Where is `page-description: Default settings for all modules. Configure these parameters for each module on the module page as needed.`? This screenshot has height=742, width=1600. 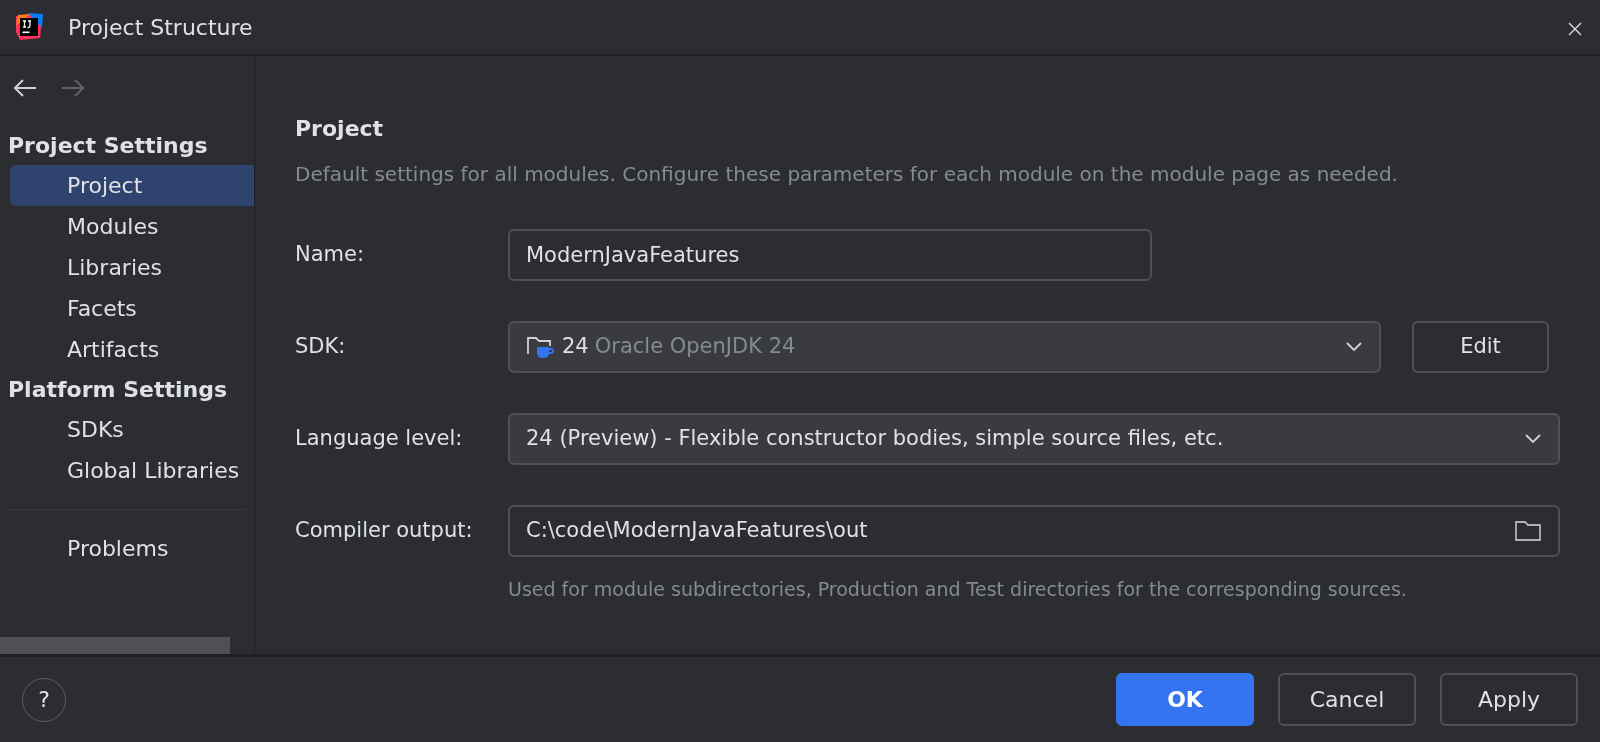
page-description: Default settings for all modules. Configure these parameters for each module on the module page as needed. is located at coordinates (847, 174).